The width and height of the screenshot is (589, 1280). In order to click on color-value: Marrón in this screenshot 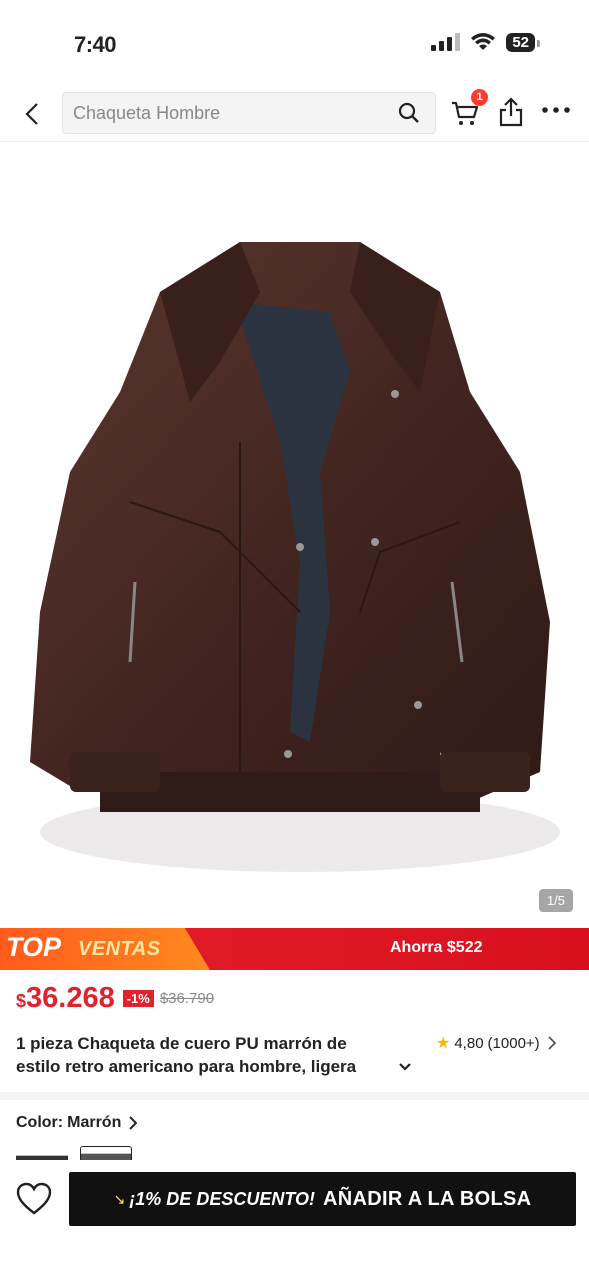, I will do `click(94, 1122)`.